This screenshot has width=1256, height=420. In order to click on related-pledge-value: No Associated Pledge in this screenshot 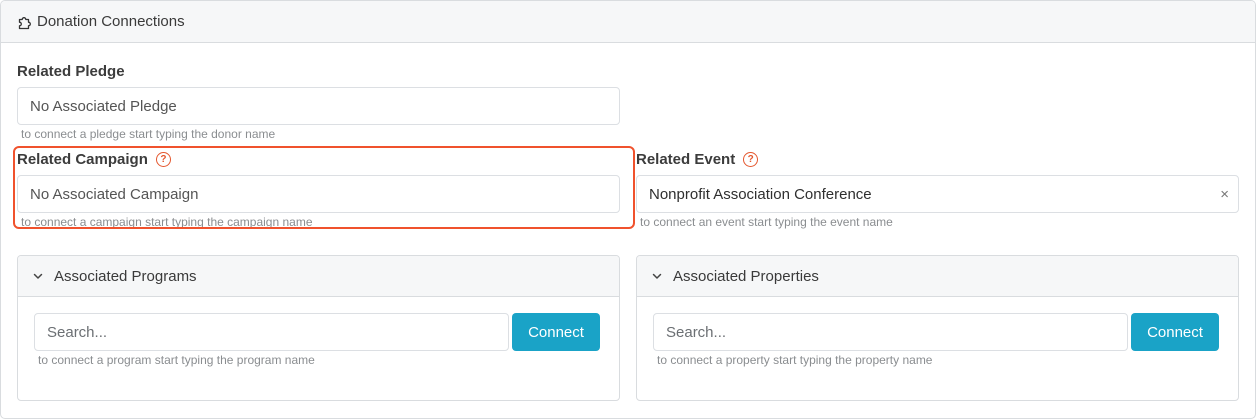, I will do `click(103, 106)`.